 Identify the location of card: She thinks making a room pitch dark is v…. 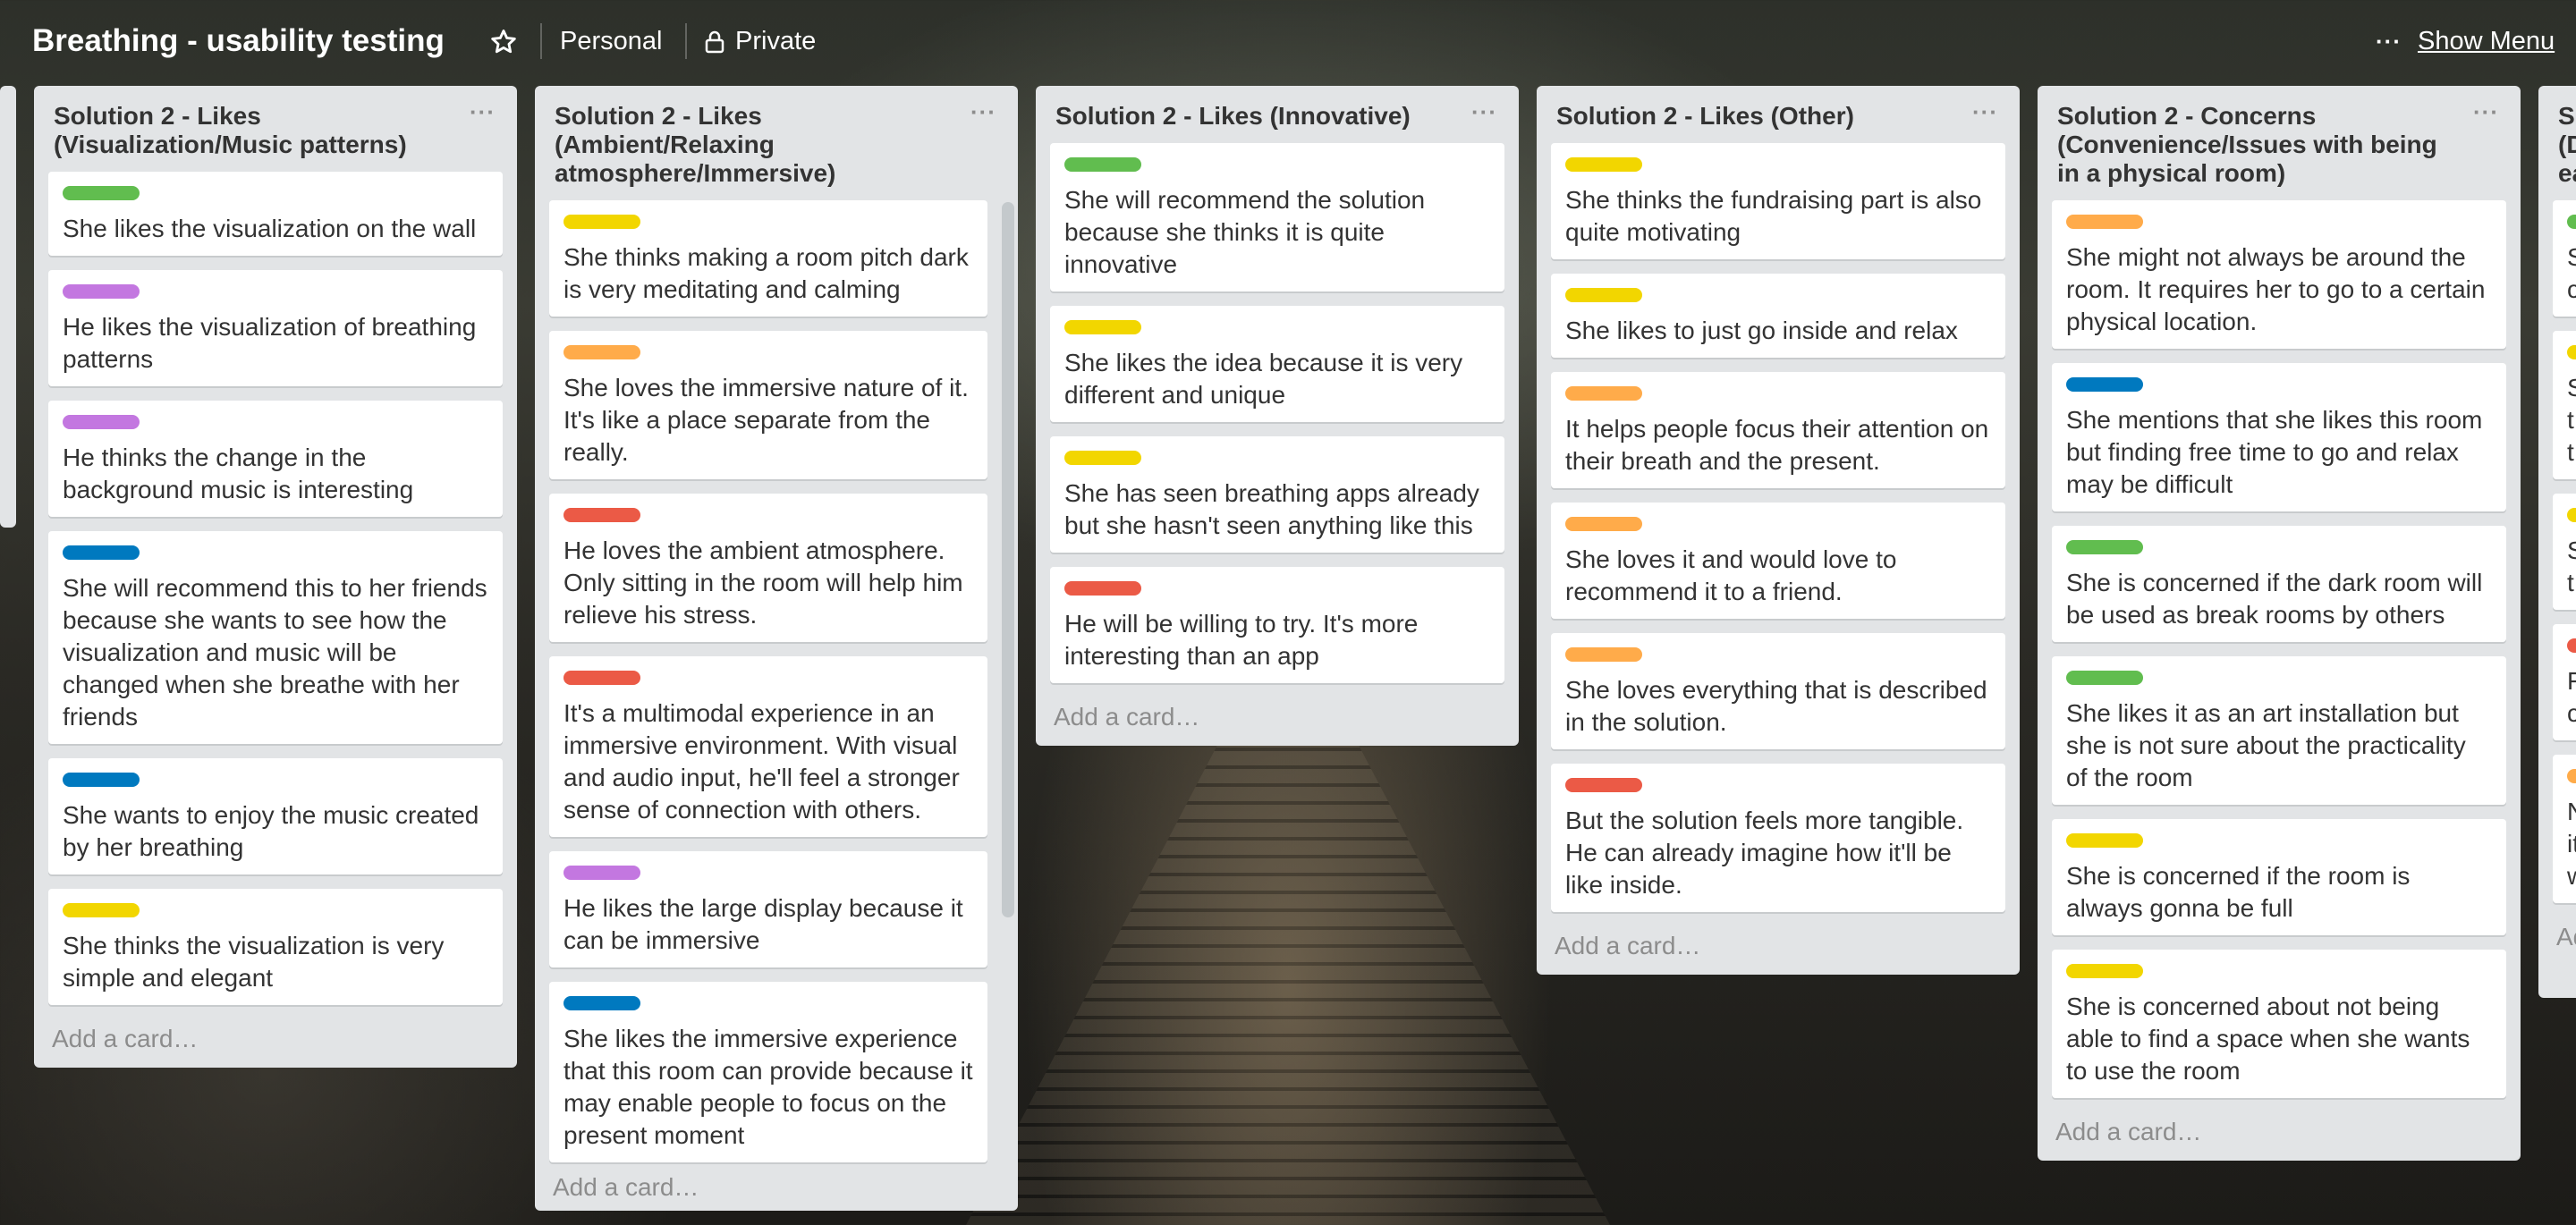
(768, 258).